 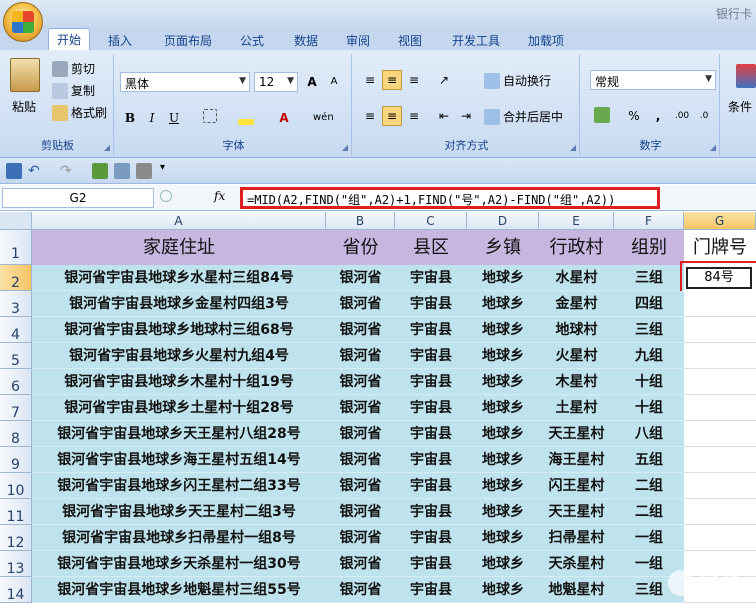 I want to click on customize-qat-icon: ▾, so click(x=162, y=167).